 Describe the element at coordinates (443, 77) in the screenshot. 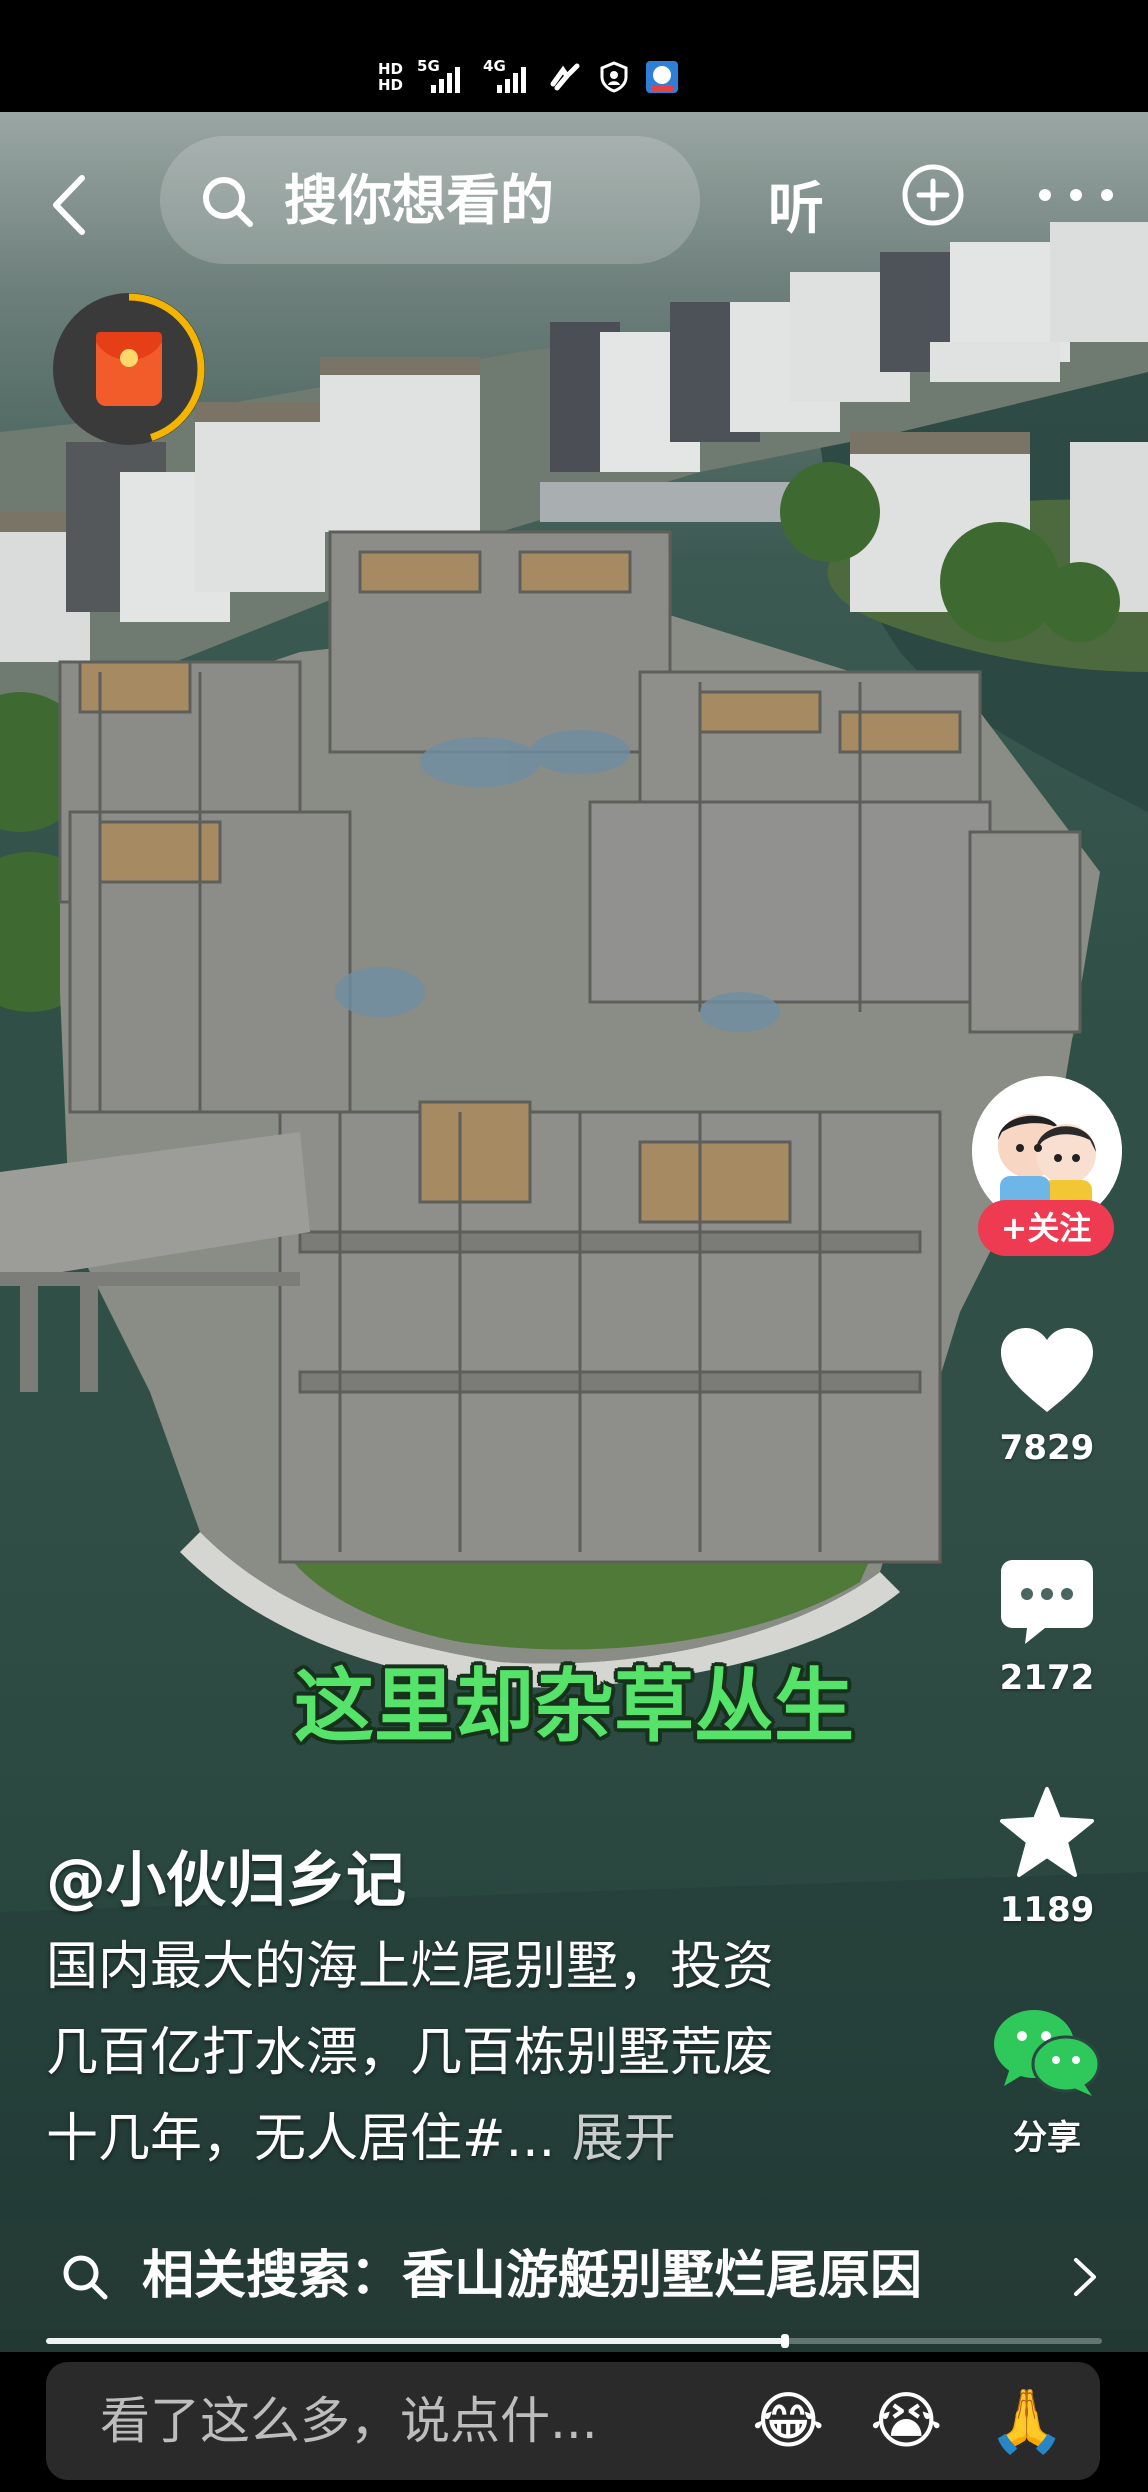

I see `signal-5g-icon: 5G` at that location.